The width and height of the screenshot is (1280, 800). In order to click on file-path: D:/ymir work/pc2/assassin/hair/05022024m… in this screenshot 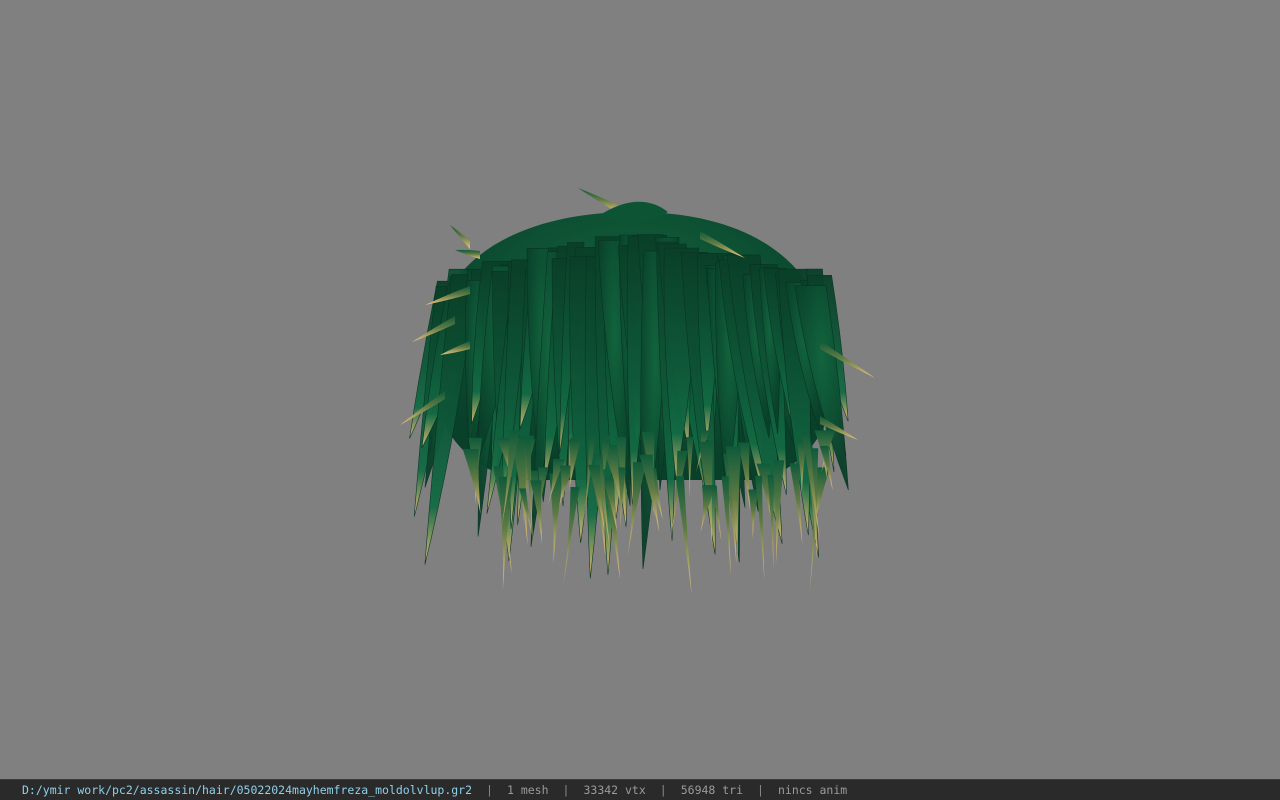, I will do `click(247, 790)`.